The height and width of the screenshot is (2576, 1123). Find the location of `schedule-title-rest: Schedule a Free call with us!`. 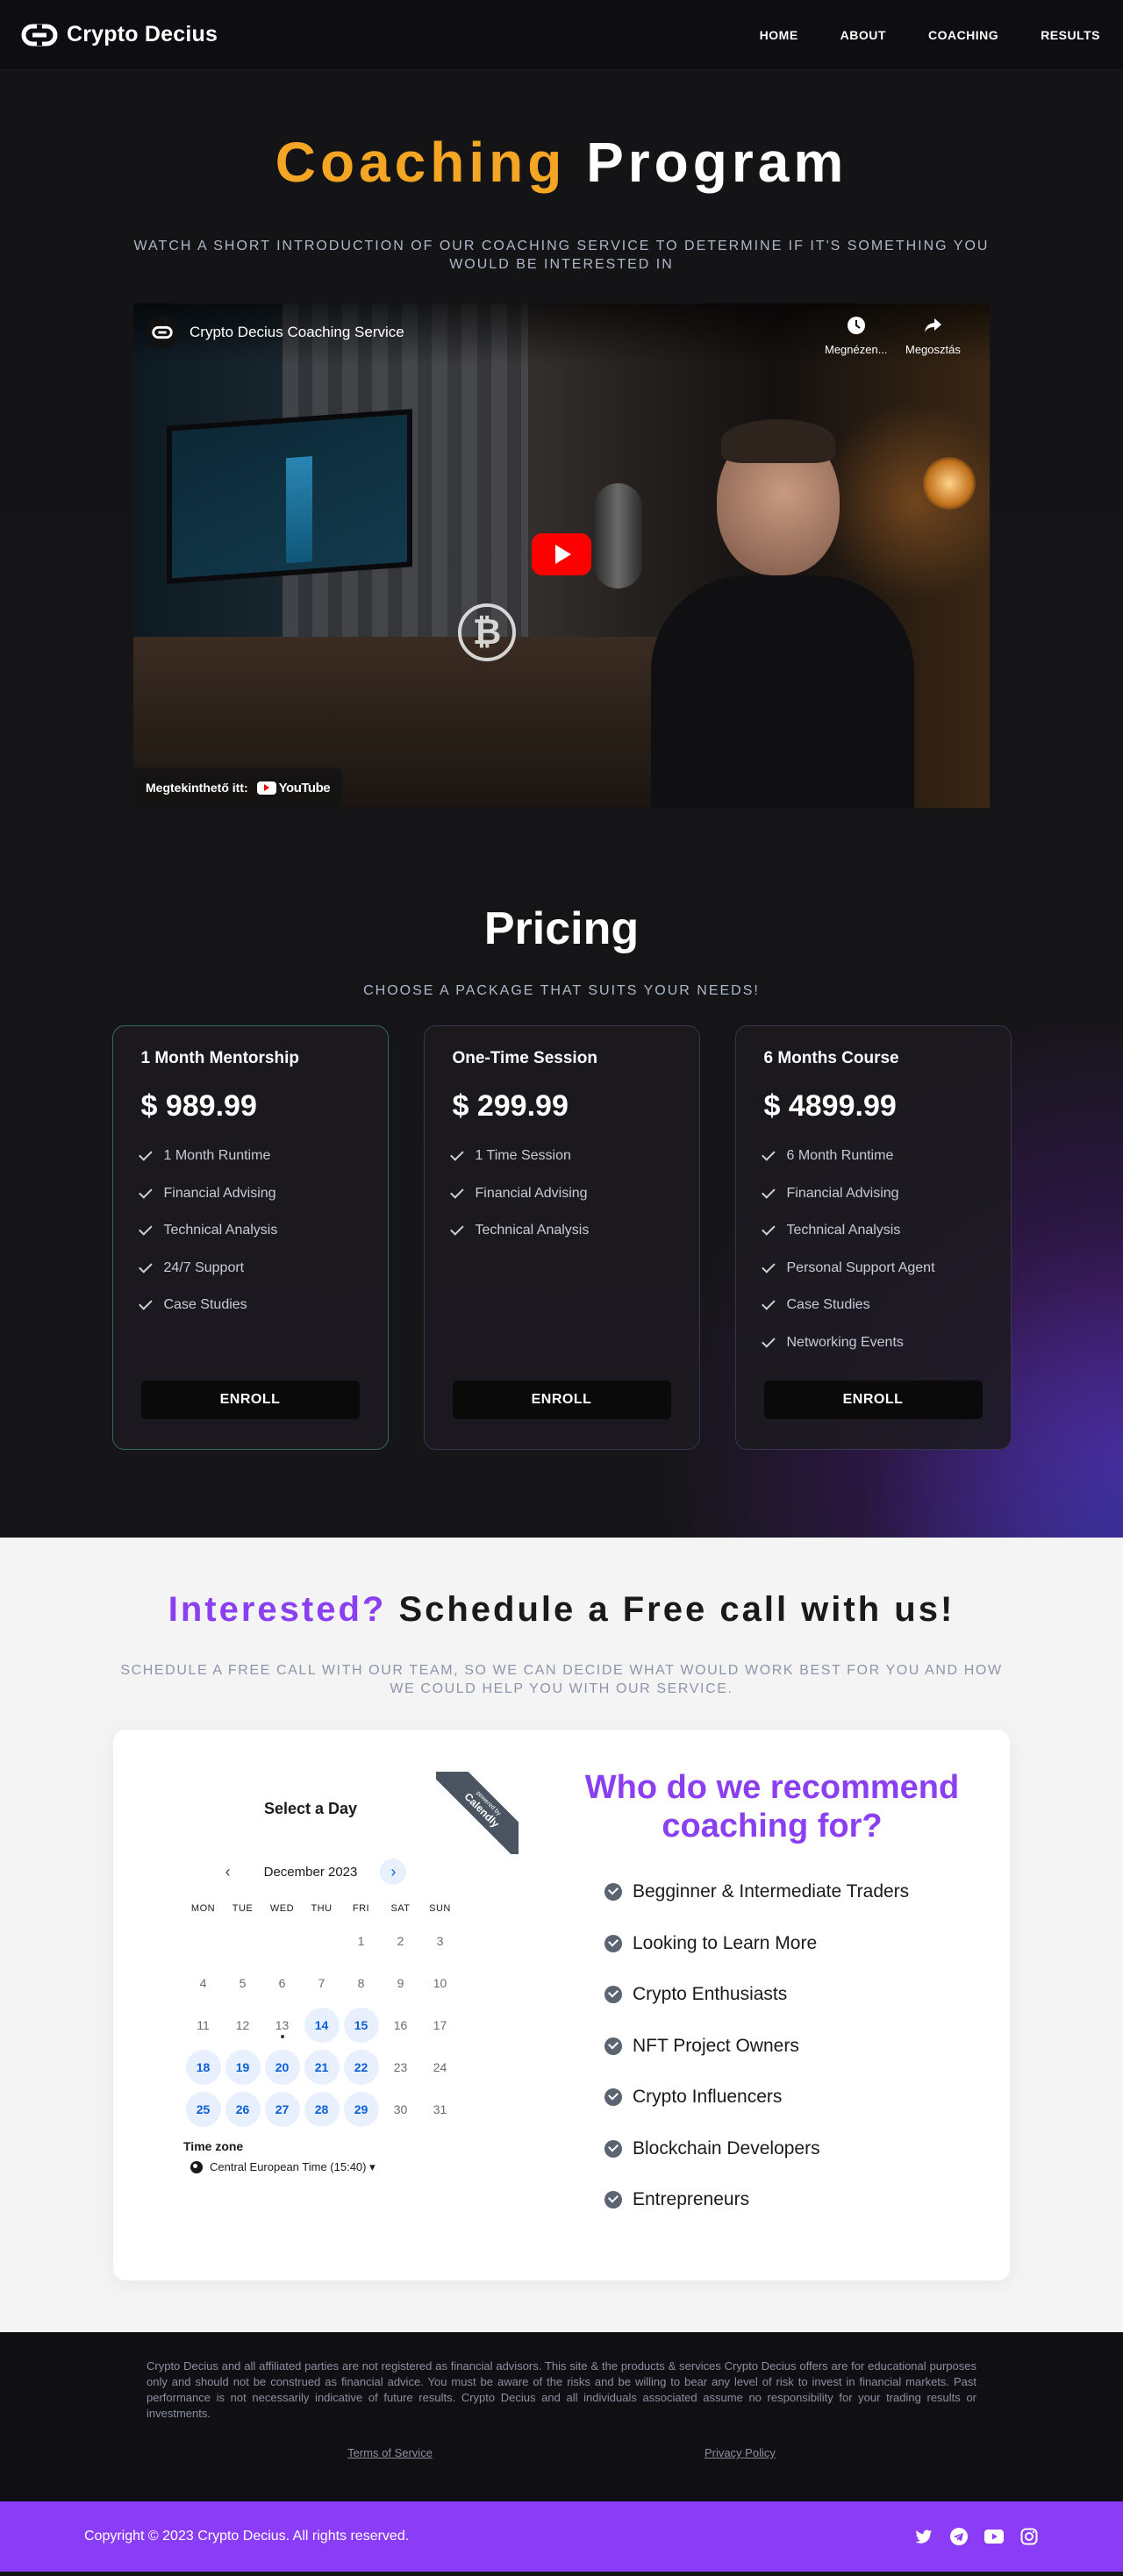

schedule-title-rest: Schedule a Free call with us! is located at coordinates (676, 1610).